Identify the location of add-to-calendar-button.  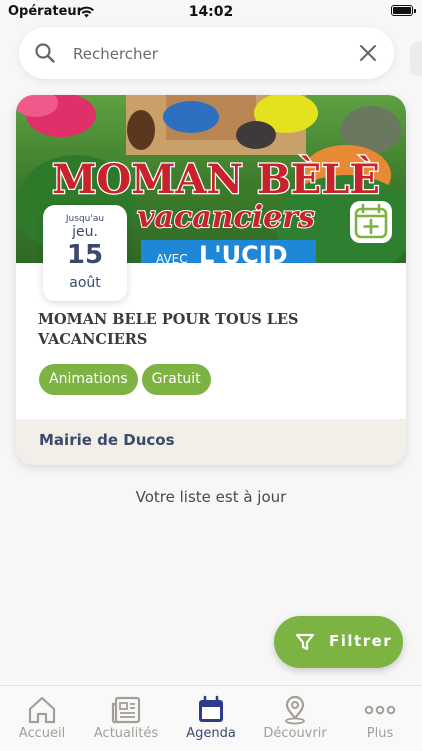
(371, 222).